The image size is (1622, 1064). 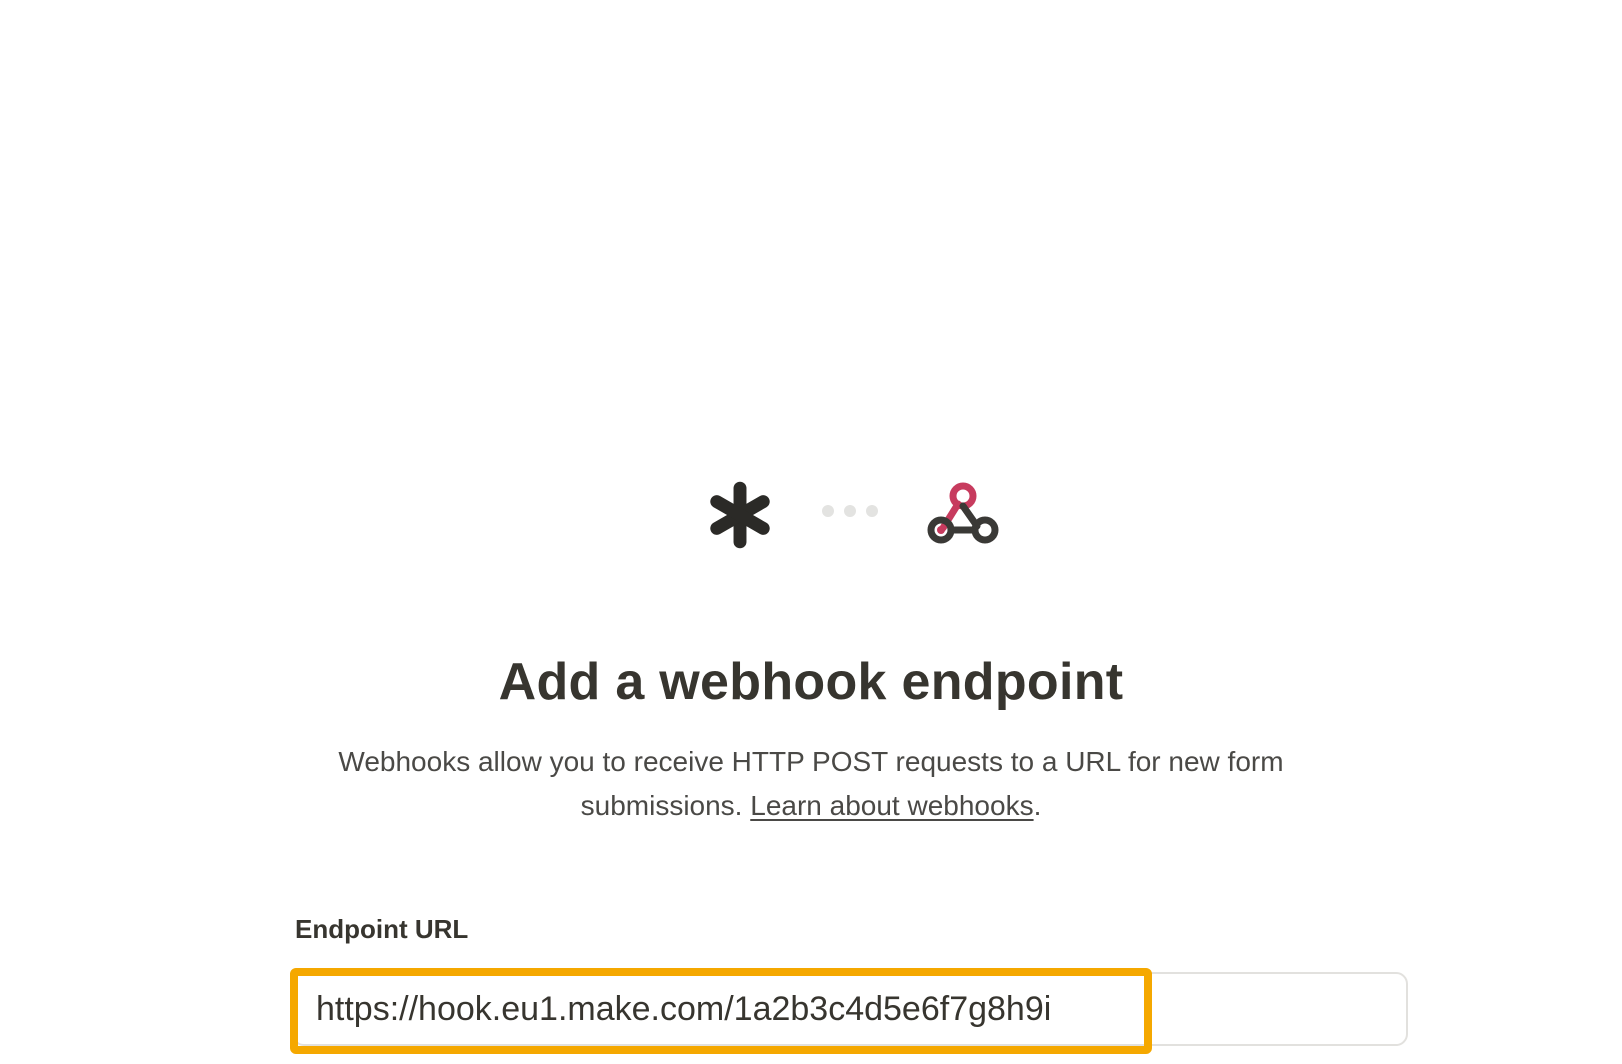 What do you see at coordinates (963, 513) in the screenshot?
I see `webhook-icon` at bounding box center [963, 513].